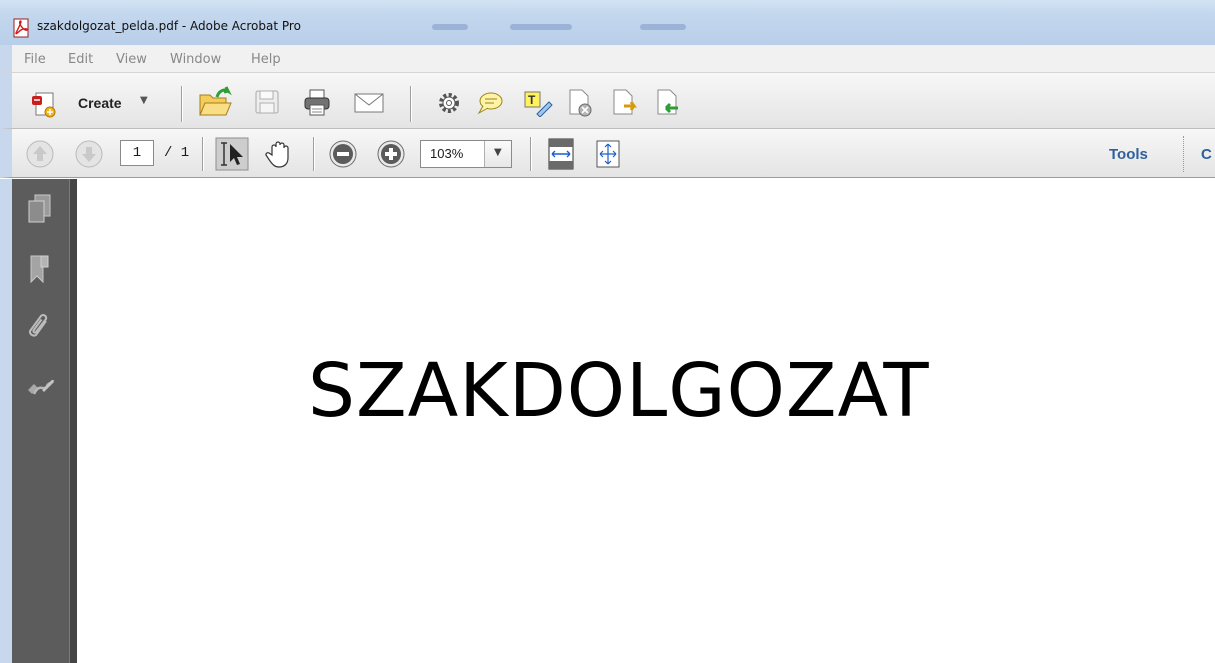  Describe the element at coordinates (1128, 154) in the screenshot. I see `tools-pane-button: Tools` at that location.